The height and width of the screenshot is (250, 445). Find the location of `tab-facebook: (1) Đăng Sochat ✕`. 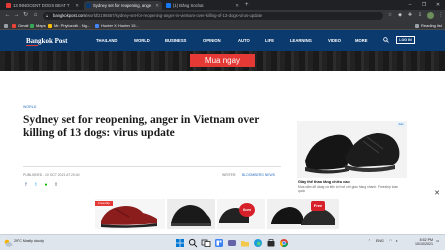

tab-facebook: (1) Đăng Sochat ✕ is located at coordinates (203, 5).